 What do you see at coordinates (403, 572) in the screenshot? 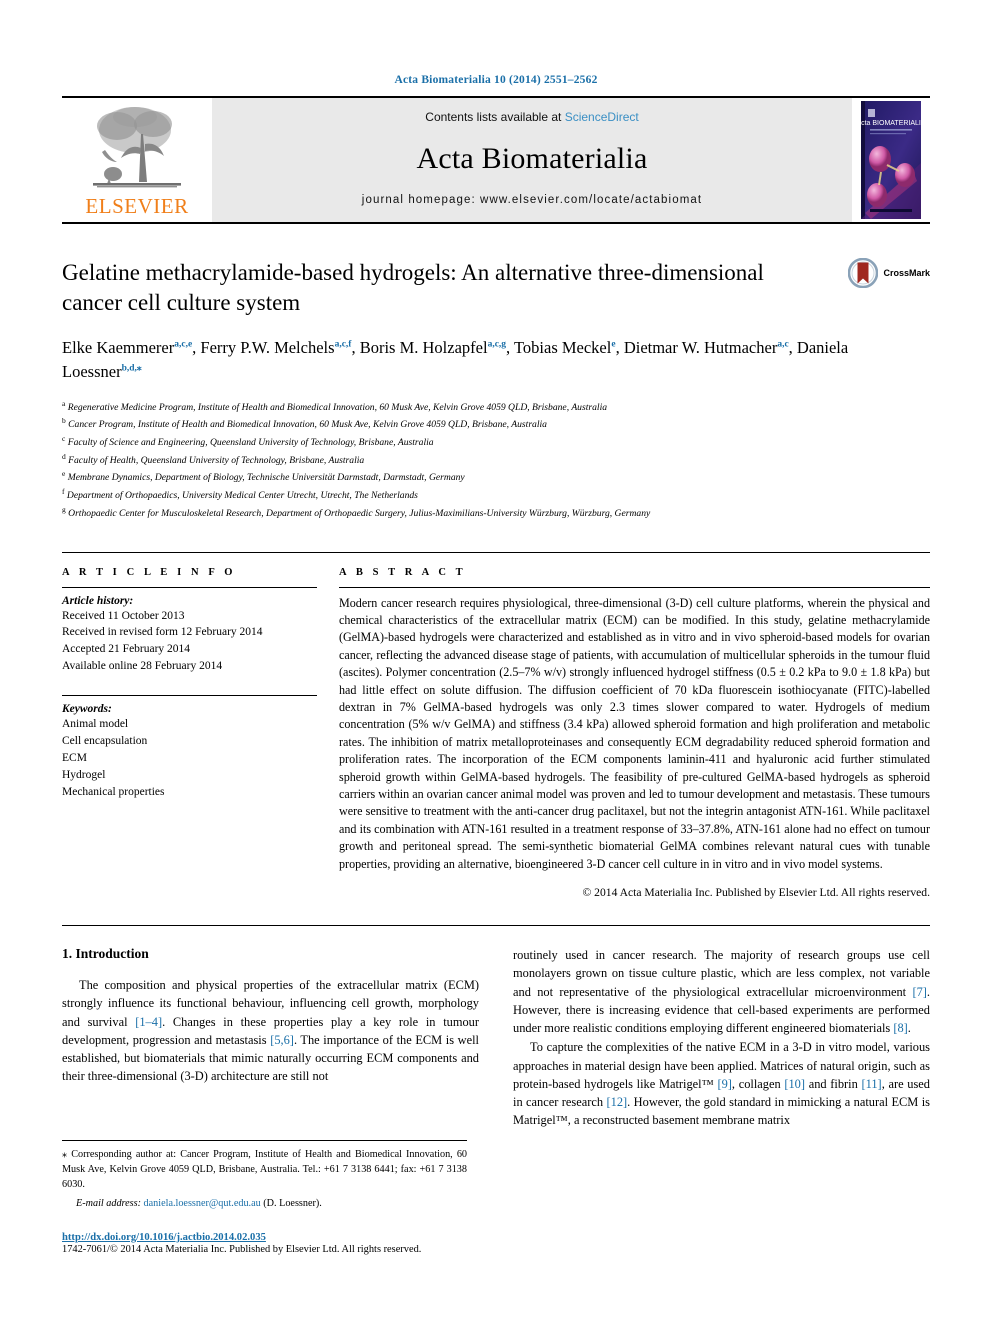
I see `abstract-heading: A B S T R A C T` at bounding box center [403, 572].